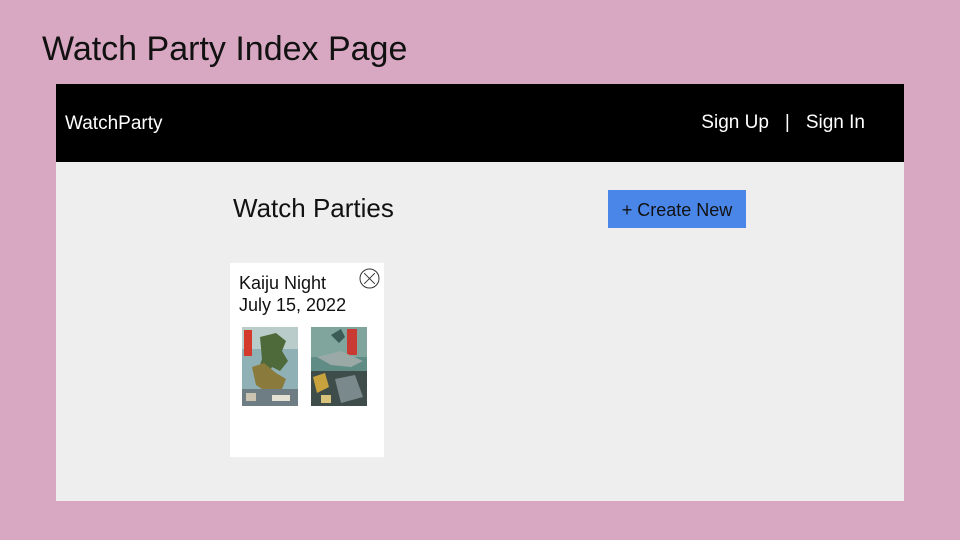  Describe the element at coordinates (293, 305) in the screenshot. I see `party-date: July 15, 2022` at that location.